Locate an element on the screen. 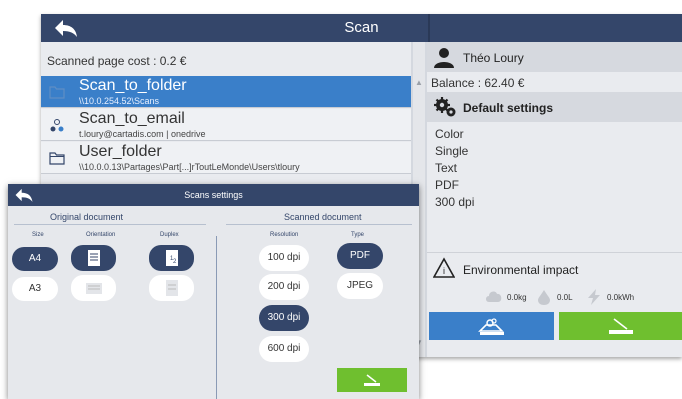 The width and height of the screenshot is (682, 399). double-sided-icon is located at coordinates (171, 288).